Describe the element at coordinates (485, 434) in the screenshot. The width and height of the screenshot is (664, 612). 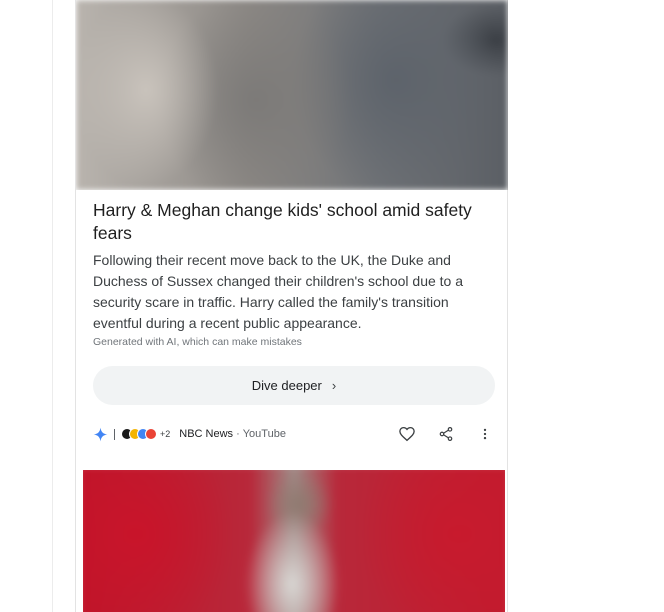
I see `more-vert-icon` at that location.